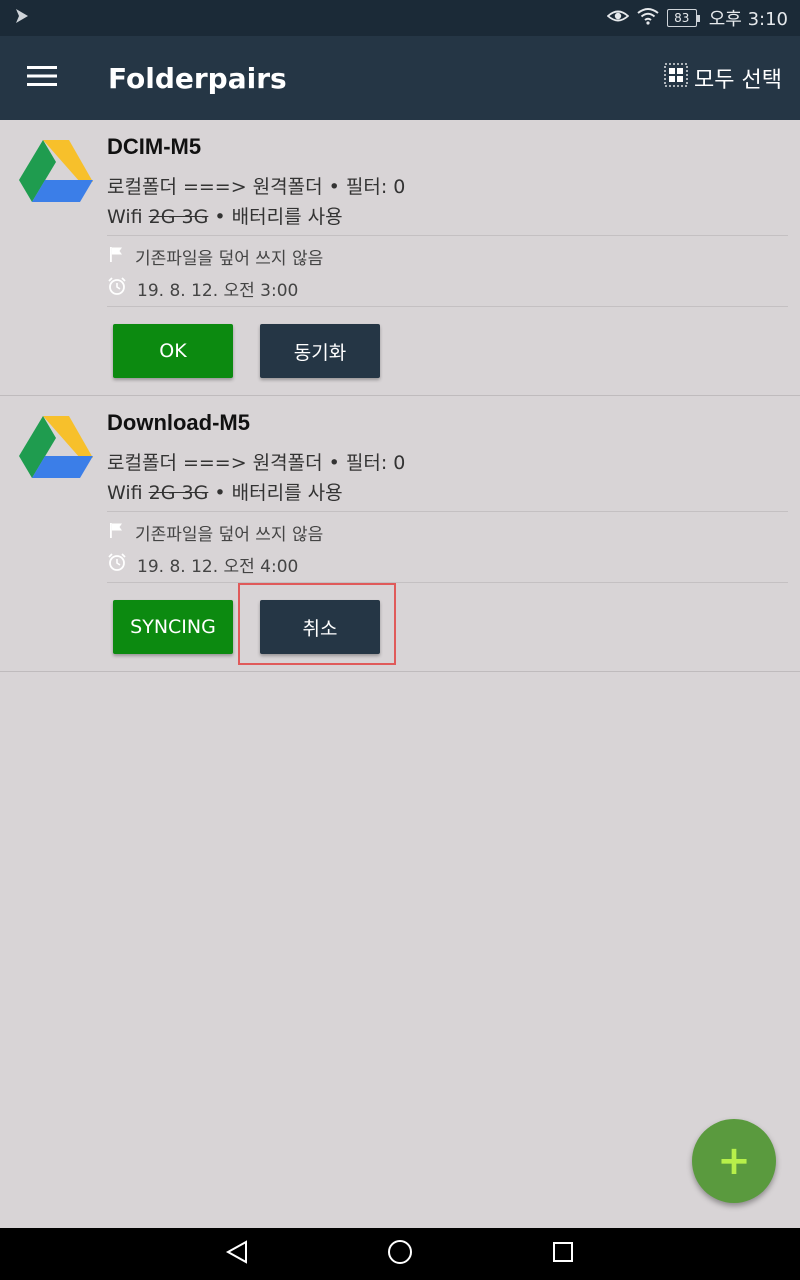 The height and width of the screenshot is (1280, 800). Describe the element at coordinates (154, 146) in the screenshot. I see `folder-name: DCIM-M5` at that location.